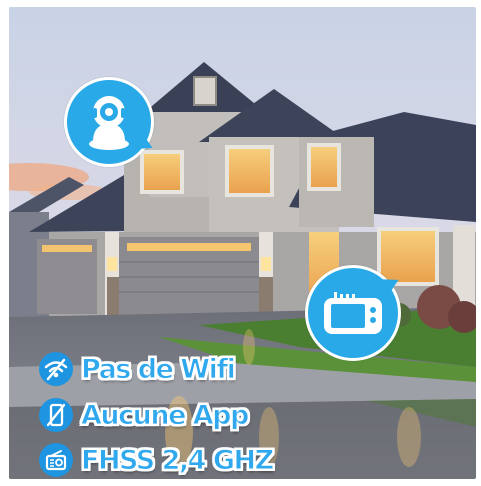  I want to click on no-phone-icon, so click(56, 415).